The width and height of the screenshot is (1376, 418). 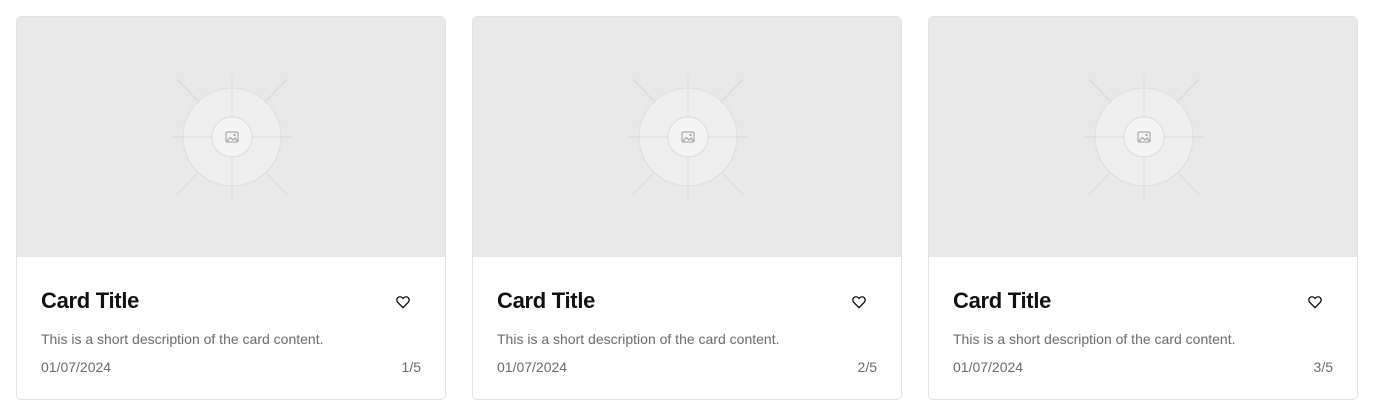 What do you see at coordinates (1323, 367) in the screenshot?
I see `card-position: 3/5` at bounding box center [1323, 367].